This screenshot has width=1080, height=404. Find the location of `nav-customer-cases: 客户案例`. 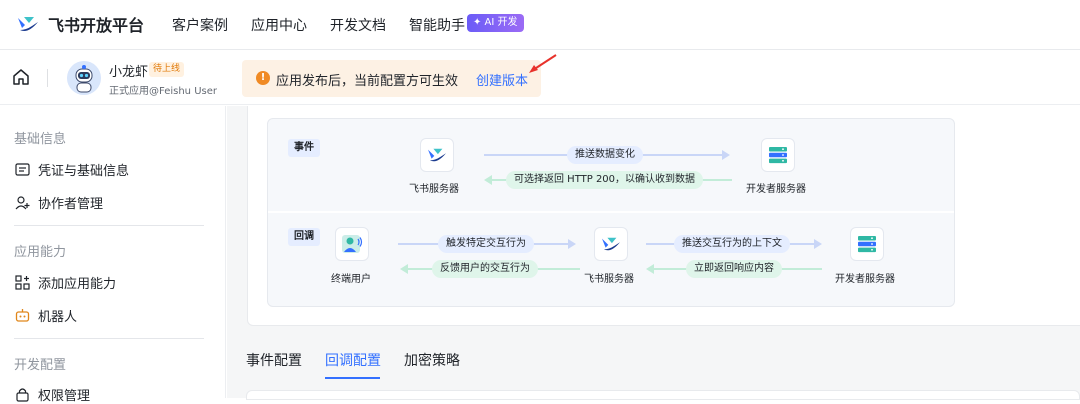

nav-customer-cases: 客户案例 is located at coordinates (200, 25).